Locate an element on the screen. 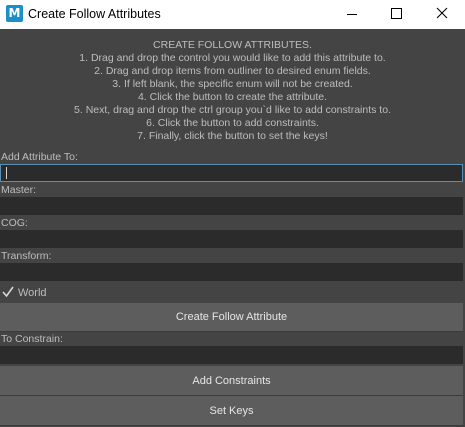 This screenshot has width=465, height=427. add-attribute-to-label: Add Attribute To: is located at coordinates (39, 157).